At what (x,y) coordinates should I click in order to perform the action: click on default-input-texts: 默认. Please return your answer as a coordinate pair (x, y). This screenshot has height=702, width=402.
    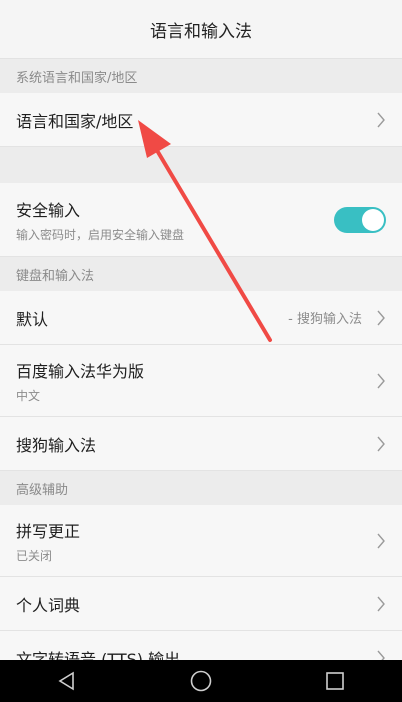
    Looking at the image, I should click on (32, 318).